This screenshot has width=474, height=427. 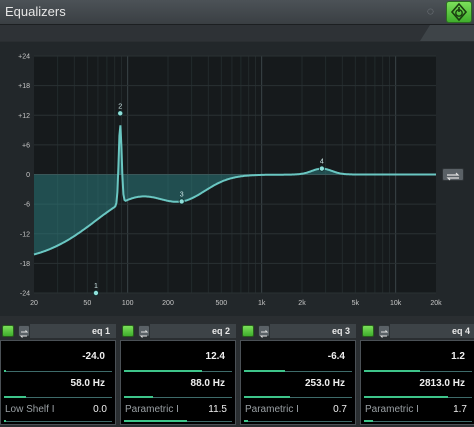 I want to click on eq-band-4: eq 4 1.2 2813.0 Hz Parametric I 1.7, so click(x=417, y=373).